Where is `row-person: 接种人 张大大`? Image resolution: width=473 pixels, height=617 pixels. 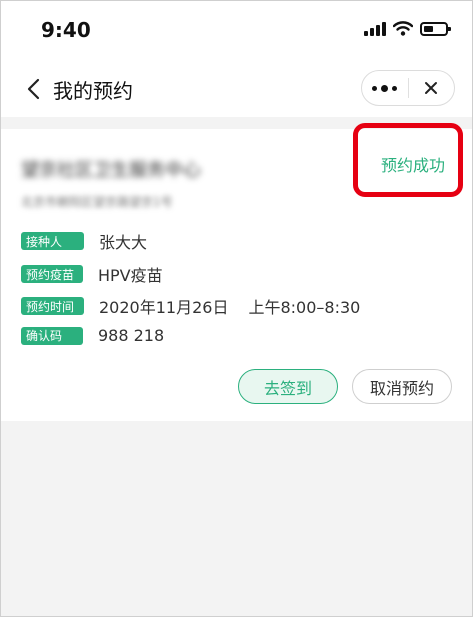 row-person: 接种人 张大大 is located at coordinates (84, 241).